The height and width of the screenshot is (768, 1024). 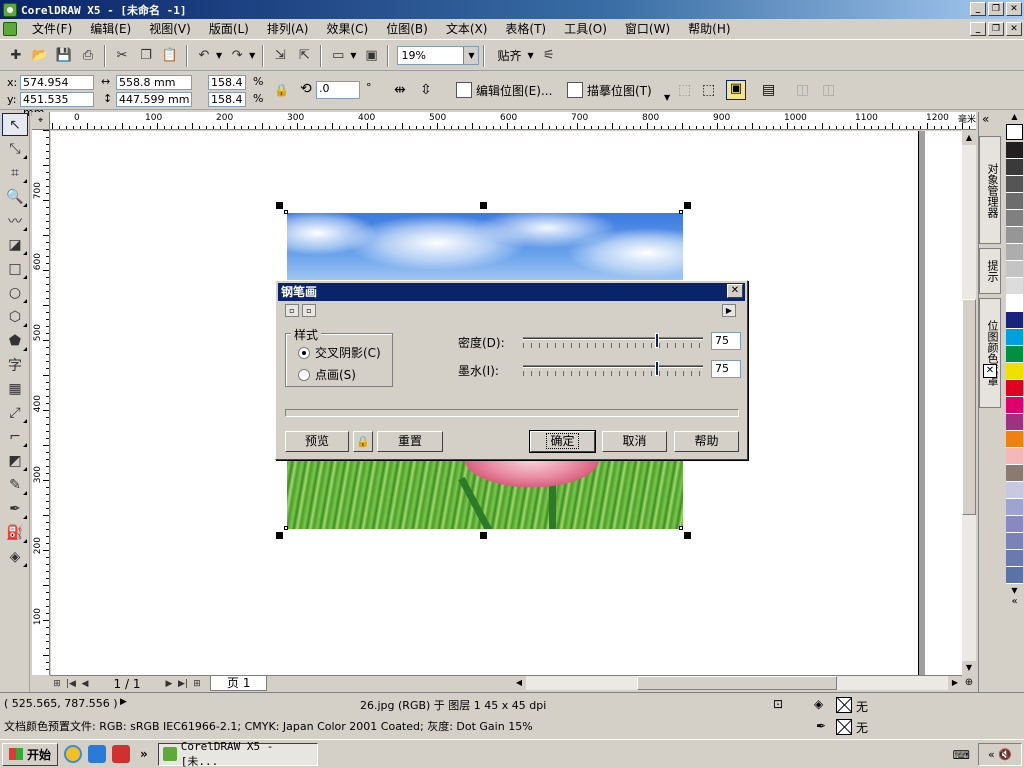 I want to click on menu-effects: 效果(C), so click(x=347, y=29).